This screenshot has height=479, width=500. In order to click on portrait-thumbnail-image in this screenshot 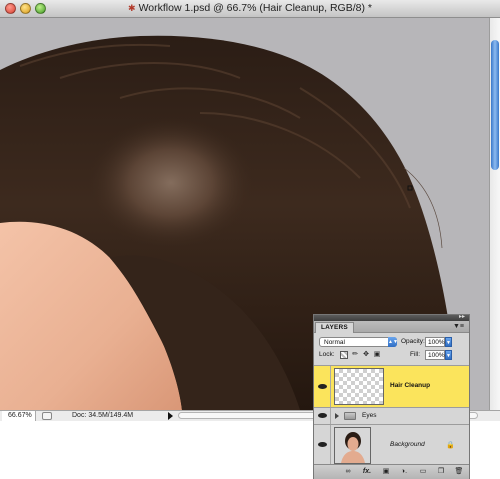, I will do `click(352, 445)`.